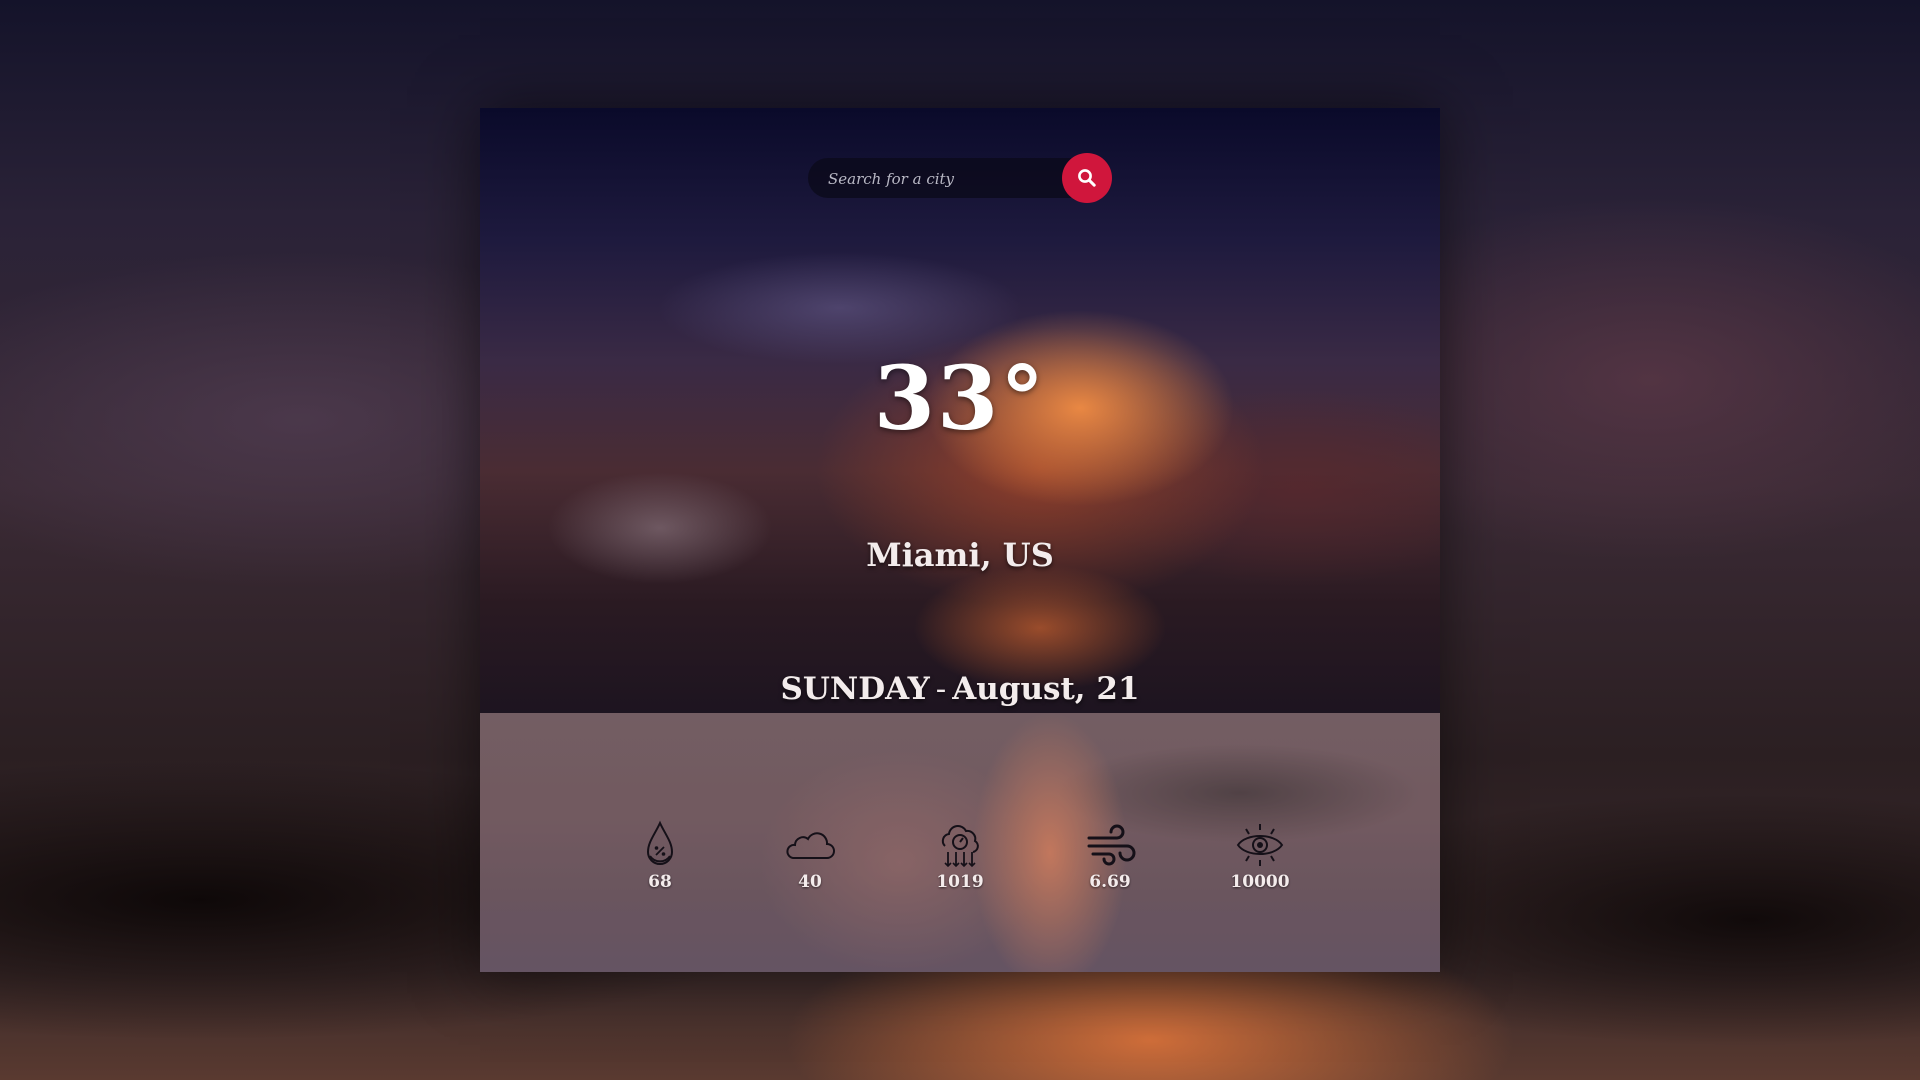 The height and width of the screenshot is (1080, 1920). I want to click on date-line: SUNDAY - August, 21, so click(960, 689).